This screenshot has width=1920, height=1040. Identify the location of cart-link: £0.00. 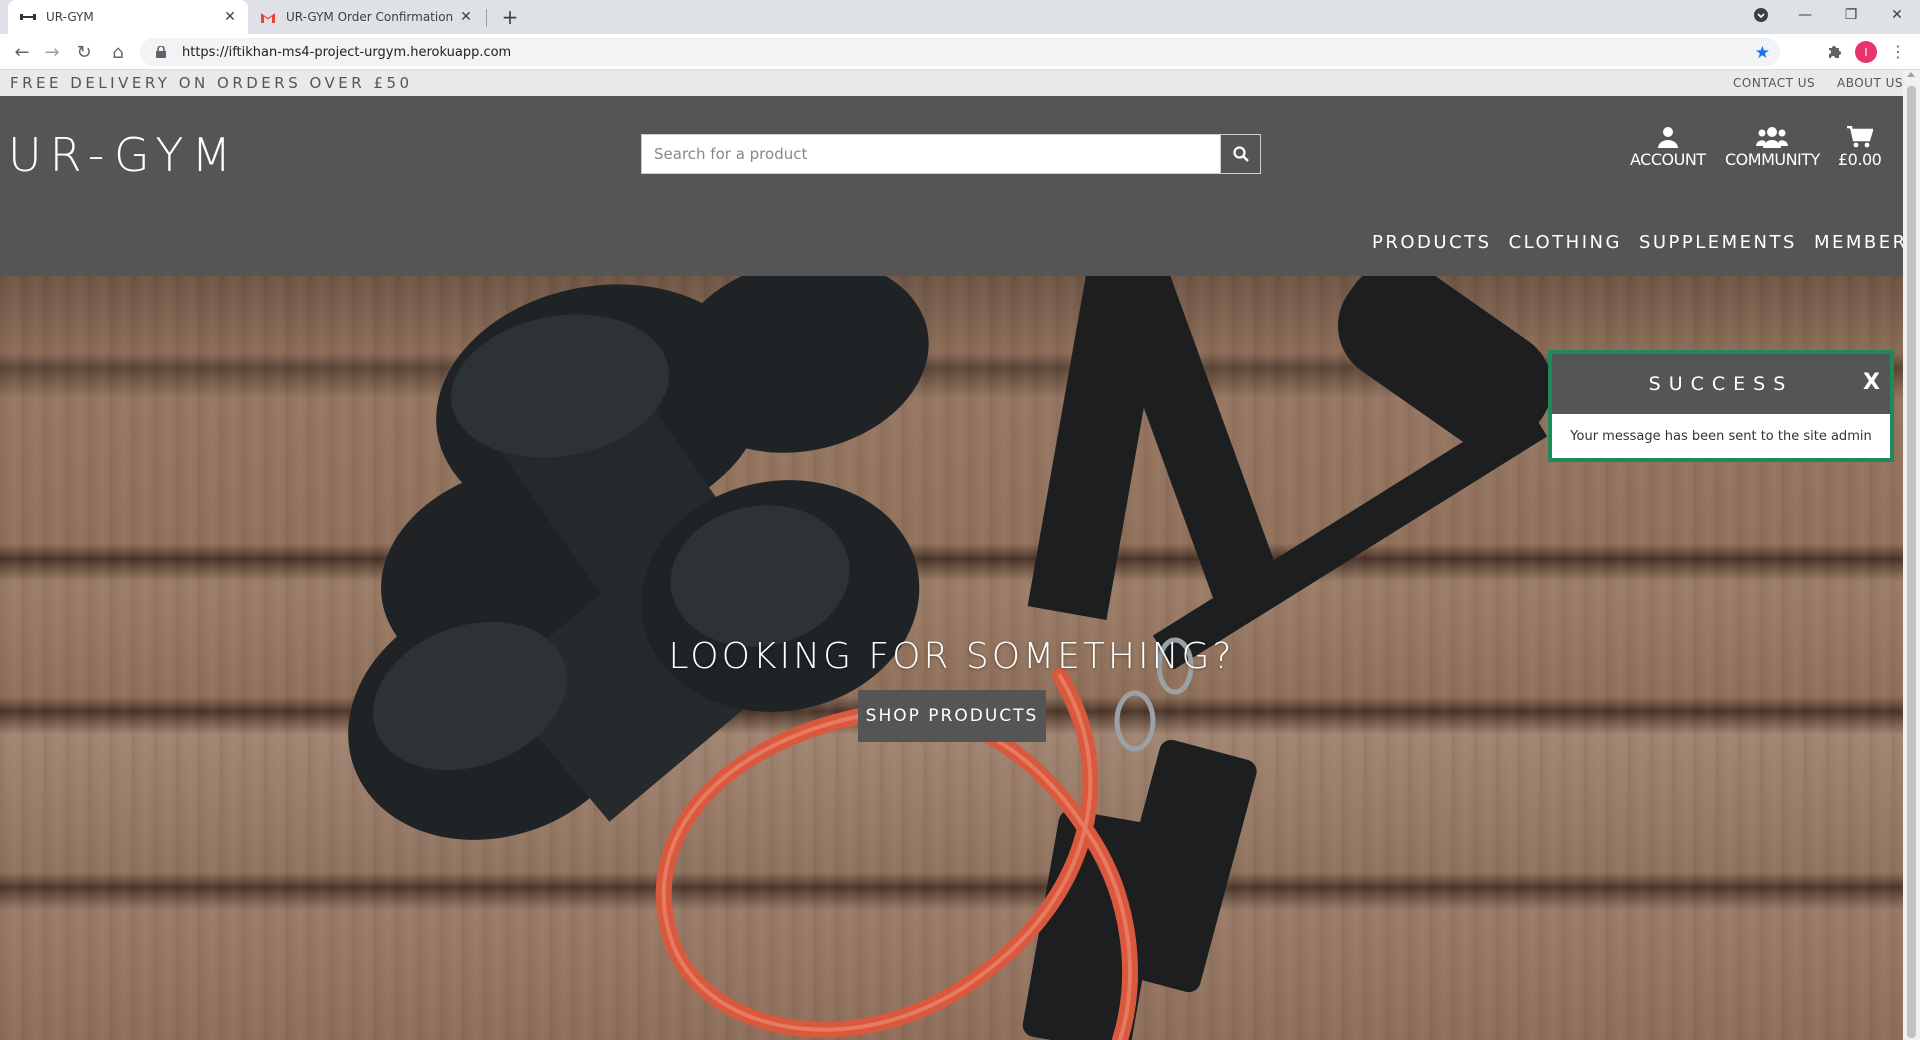
(1860, 147).